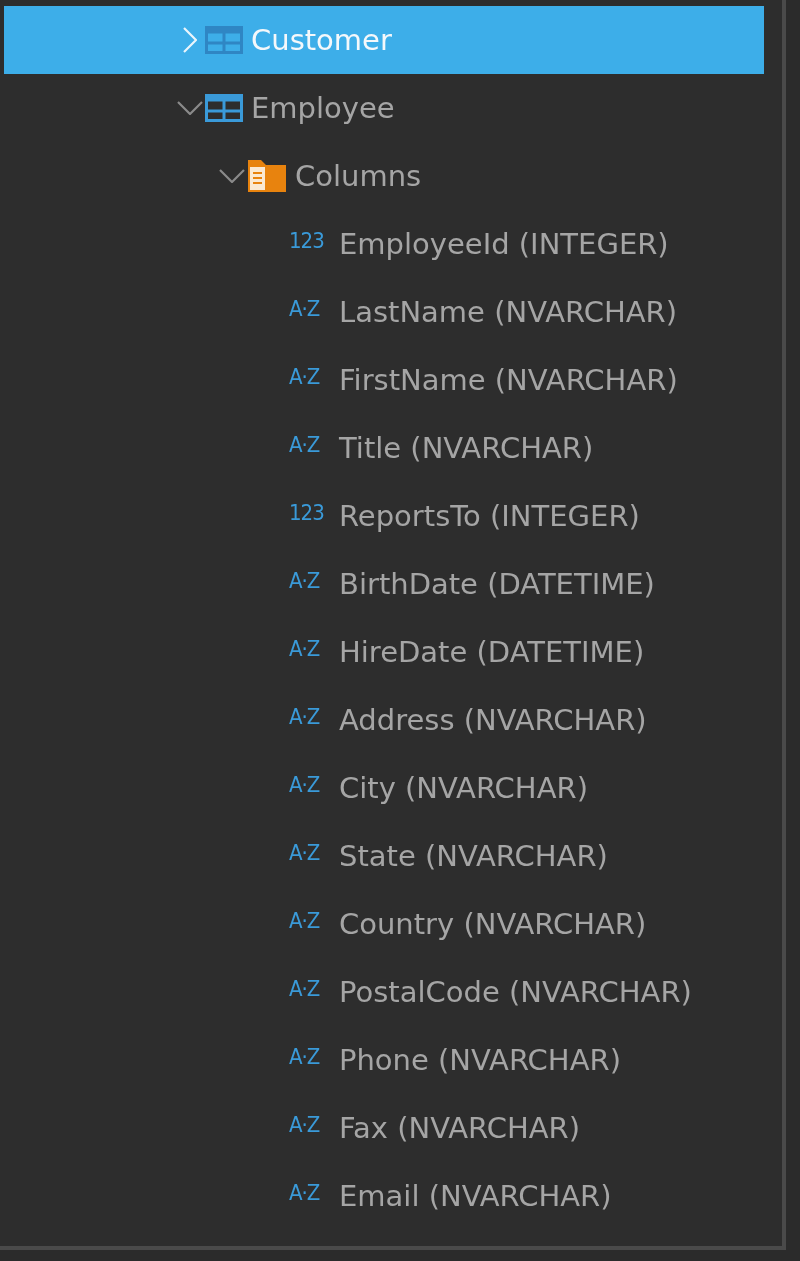 This screenshot has width=800, height=1261. What do you see at coordinates (508, 312) in the screenshot?
I see `tree-item-label: LastName (NVARCHAR)` at bounding box center [508, 312].